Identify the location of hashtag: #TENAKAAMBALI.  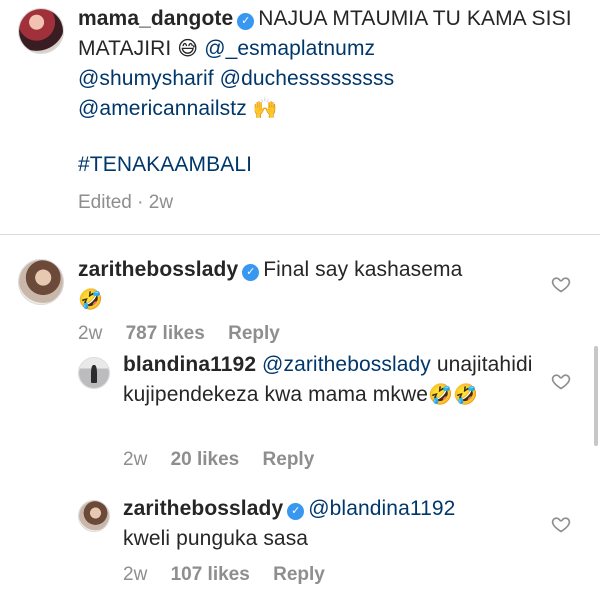
(165, 165).